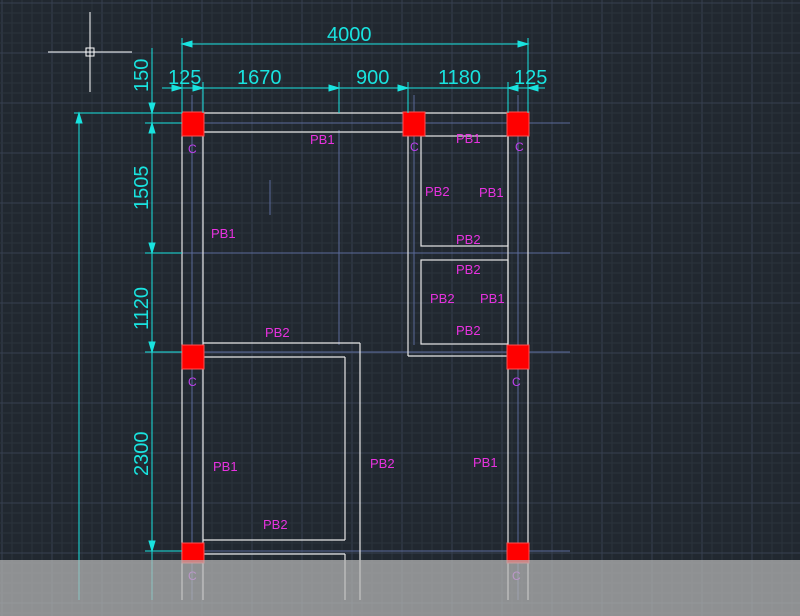  I want to click on status-bar, so click(400, 588).